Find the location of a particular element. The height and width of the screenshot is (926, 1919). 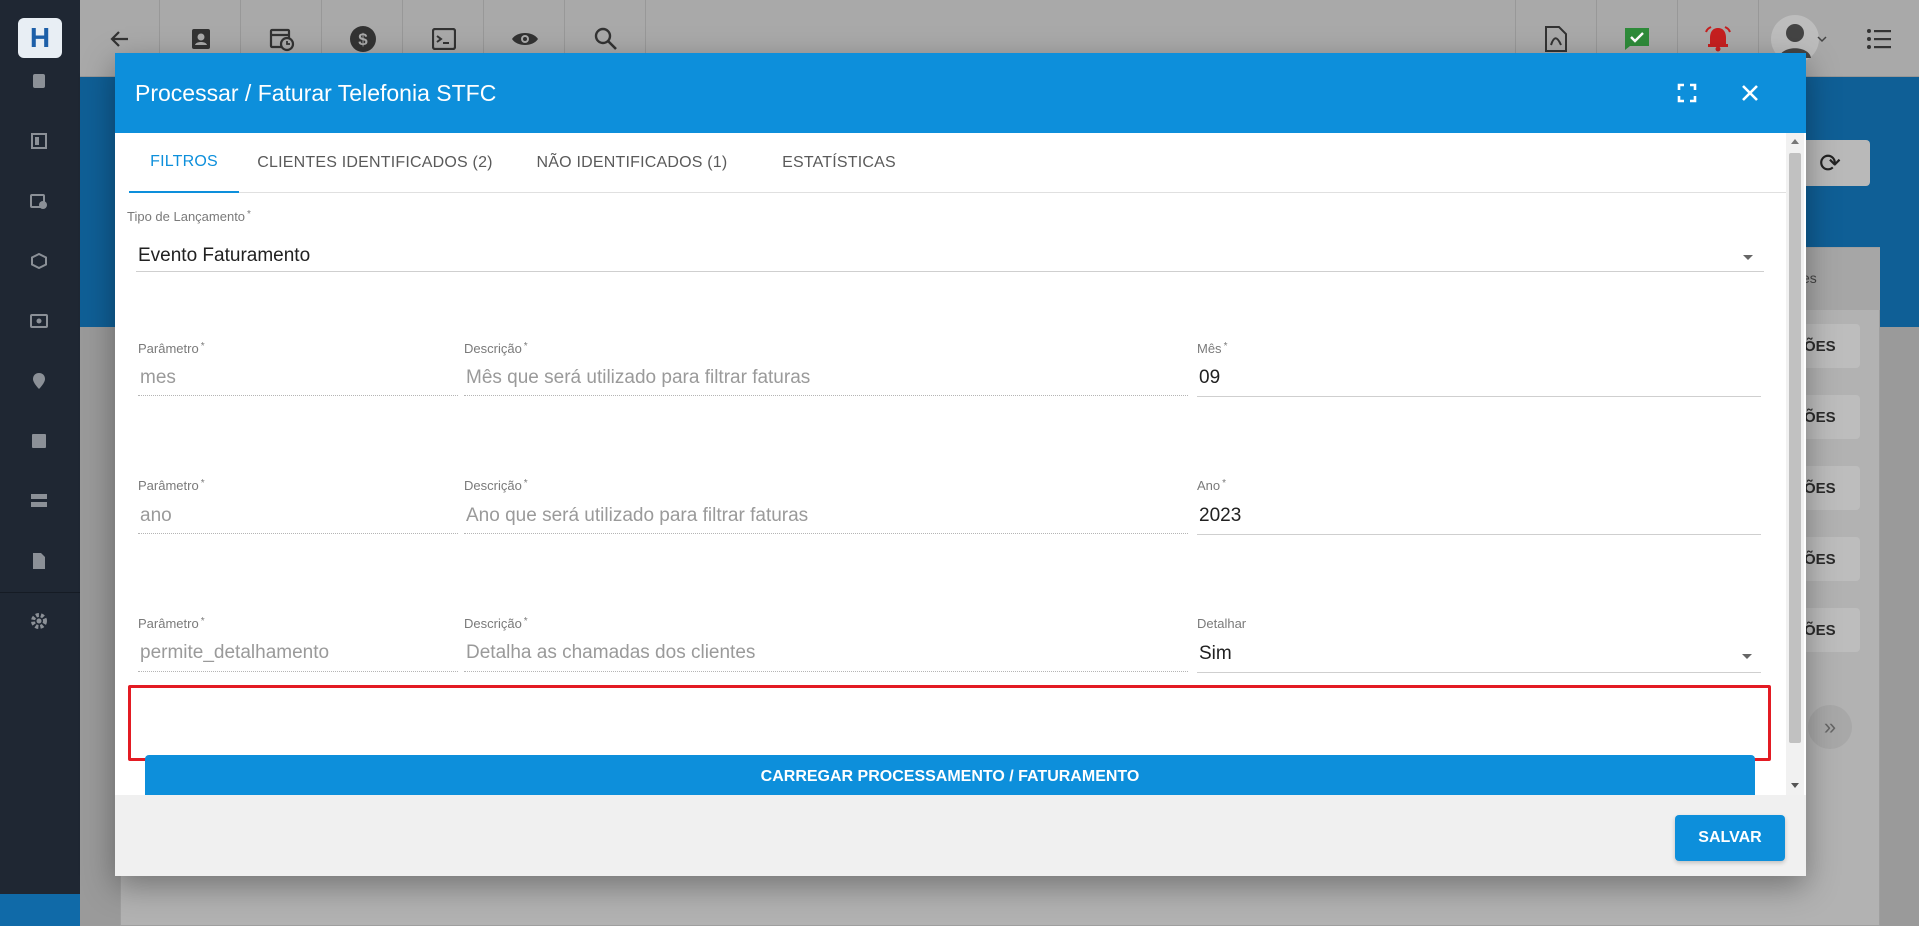

fullscreen-icon is located at coordinates (1687, 93).